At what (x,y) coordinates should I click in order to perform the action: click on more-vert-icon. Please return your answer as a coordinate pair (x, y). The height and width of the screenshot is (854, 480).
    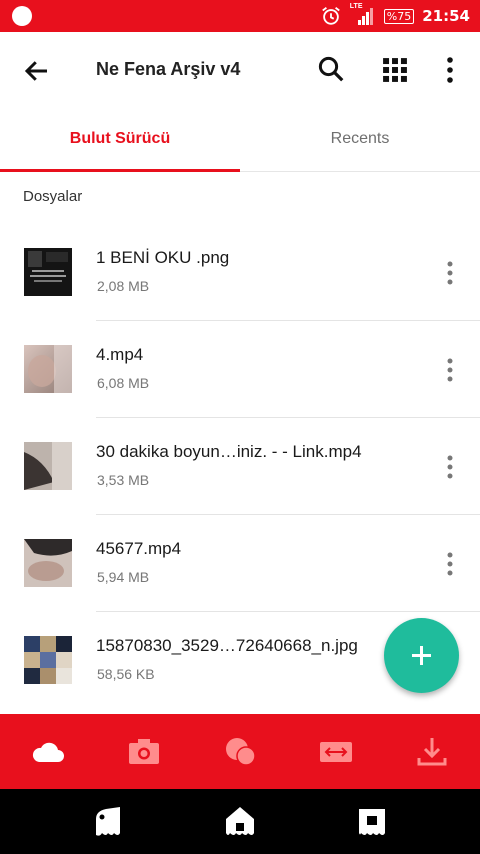
    Looking at the image, I should click on (450, 70).